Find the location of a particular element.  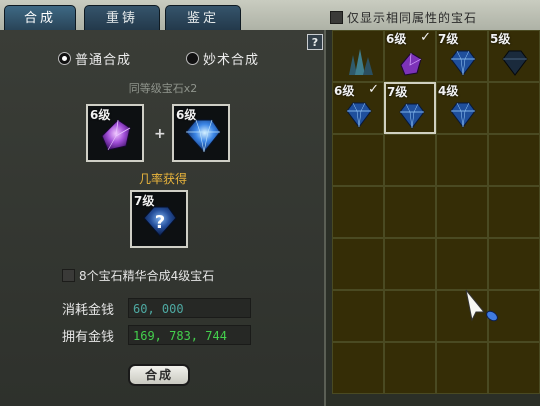

mode-normal-label: 普通合成 is located at coordinates (103, 60).